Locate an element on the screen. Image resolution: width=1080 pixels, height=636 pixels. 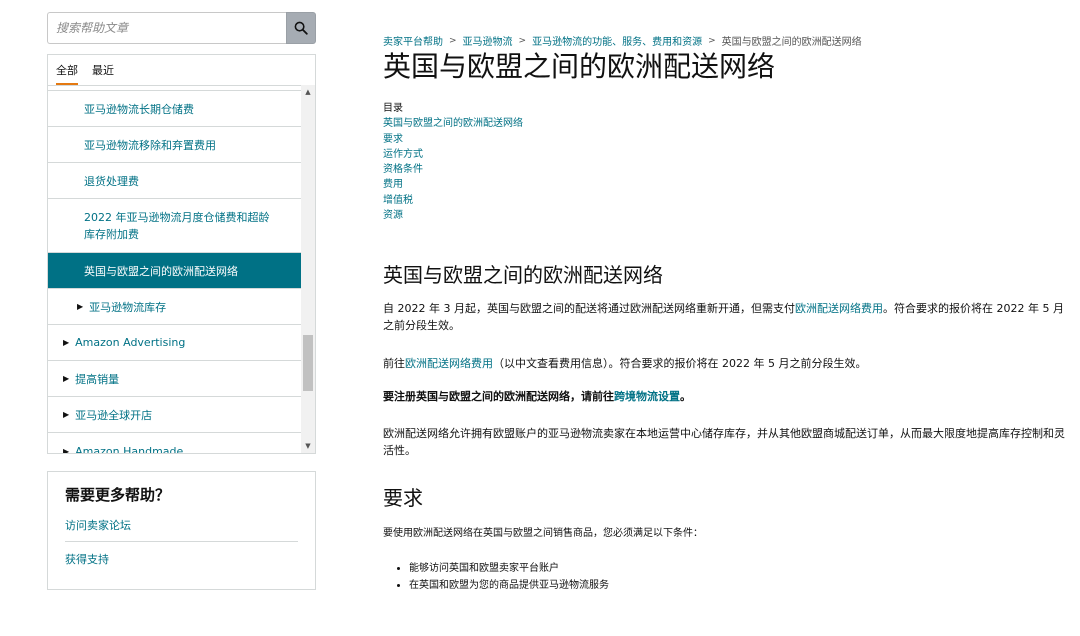
nav-item-label: 英国与欧盟之间的欧洲配送网络 is located at coordinates (161, 271).